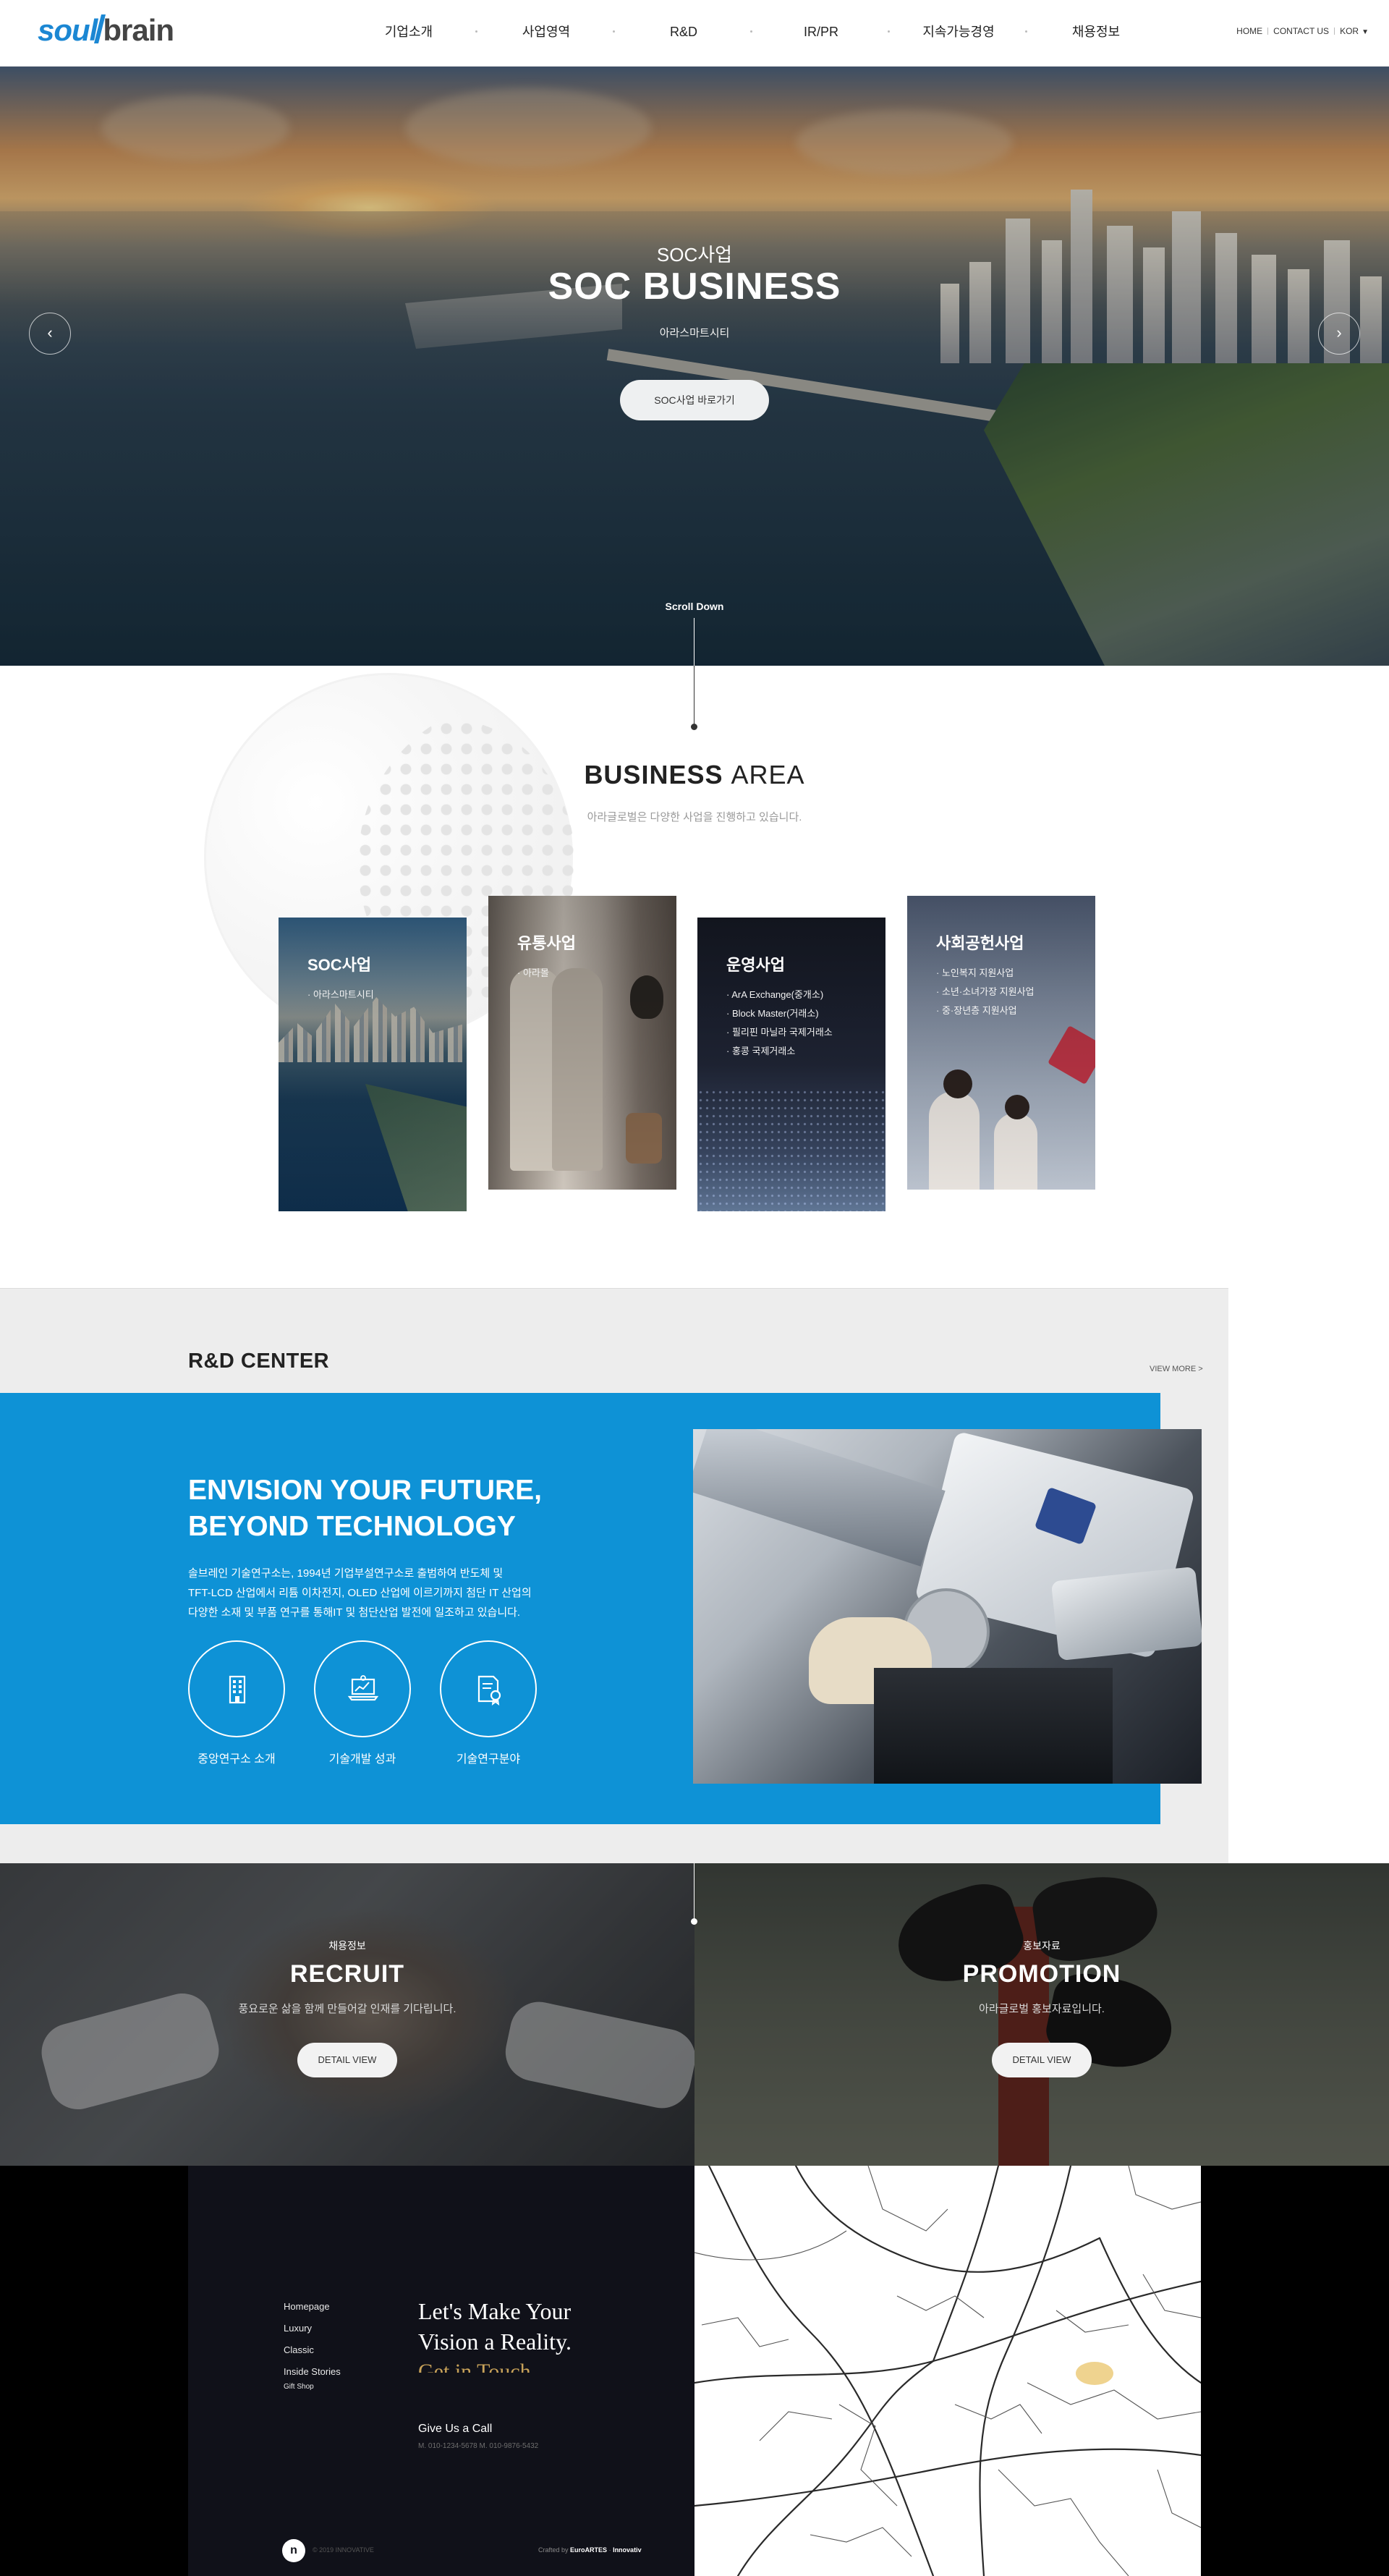  What do you see at coordinates (985, 1010) in the screenshot?
I see `card-list-item: 중·장년층 지원사업` at bounding box center [985, 1010].